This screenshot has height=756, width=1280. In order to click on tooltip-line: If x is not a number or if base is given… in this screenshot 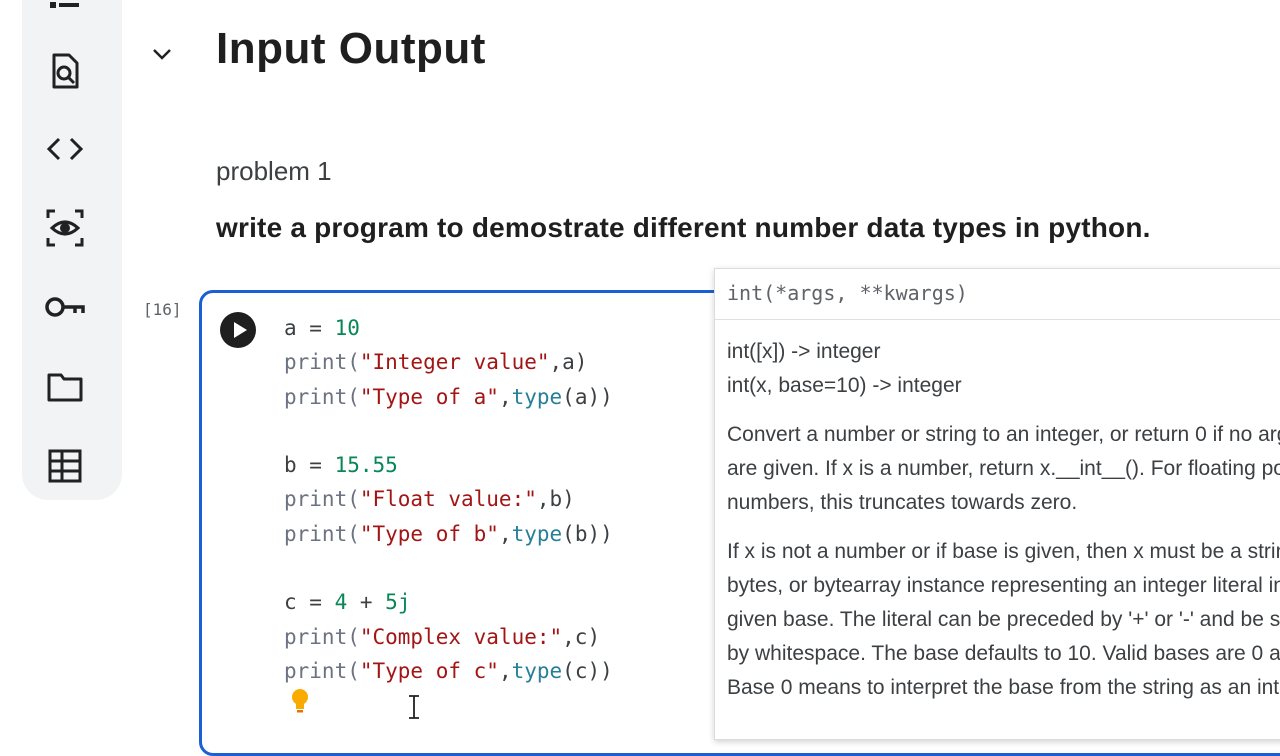, I will do `click(1003, 551)`.